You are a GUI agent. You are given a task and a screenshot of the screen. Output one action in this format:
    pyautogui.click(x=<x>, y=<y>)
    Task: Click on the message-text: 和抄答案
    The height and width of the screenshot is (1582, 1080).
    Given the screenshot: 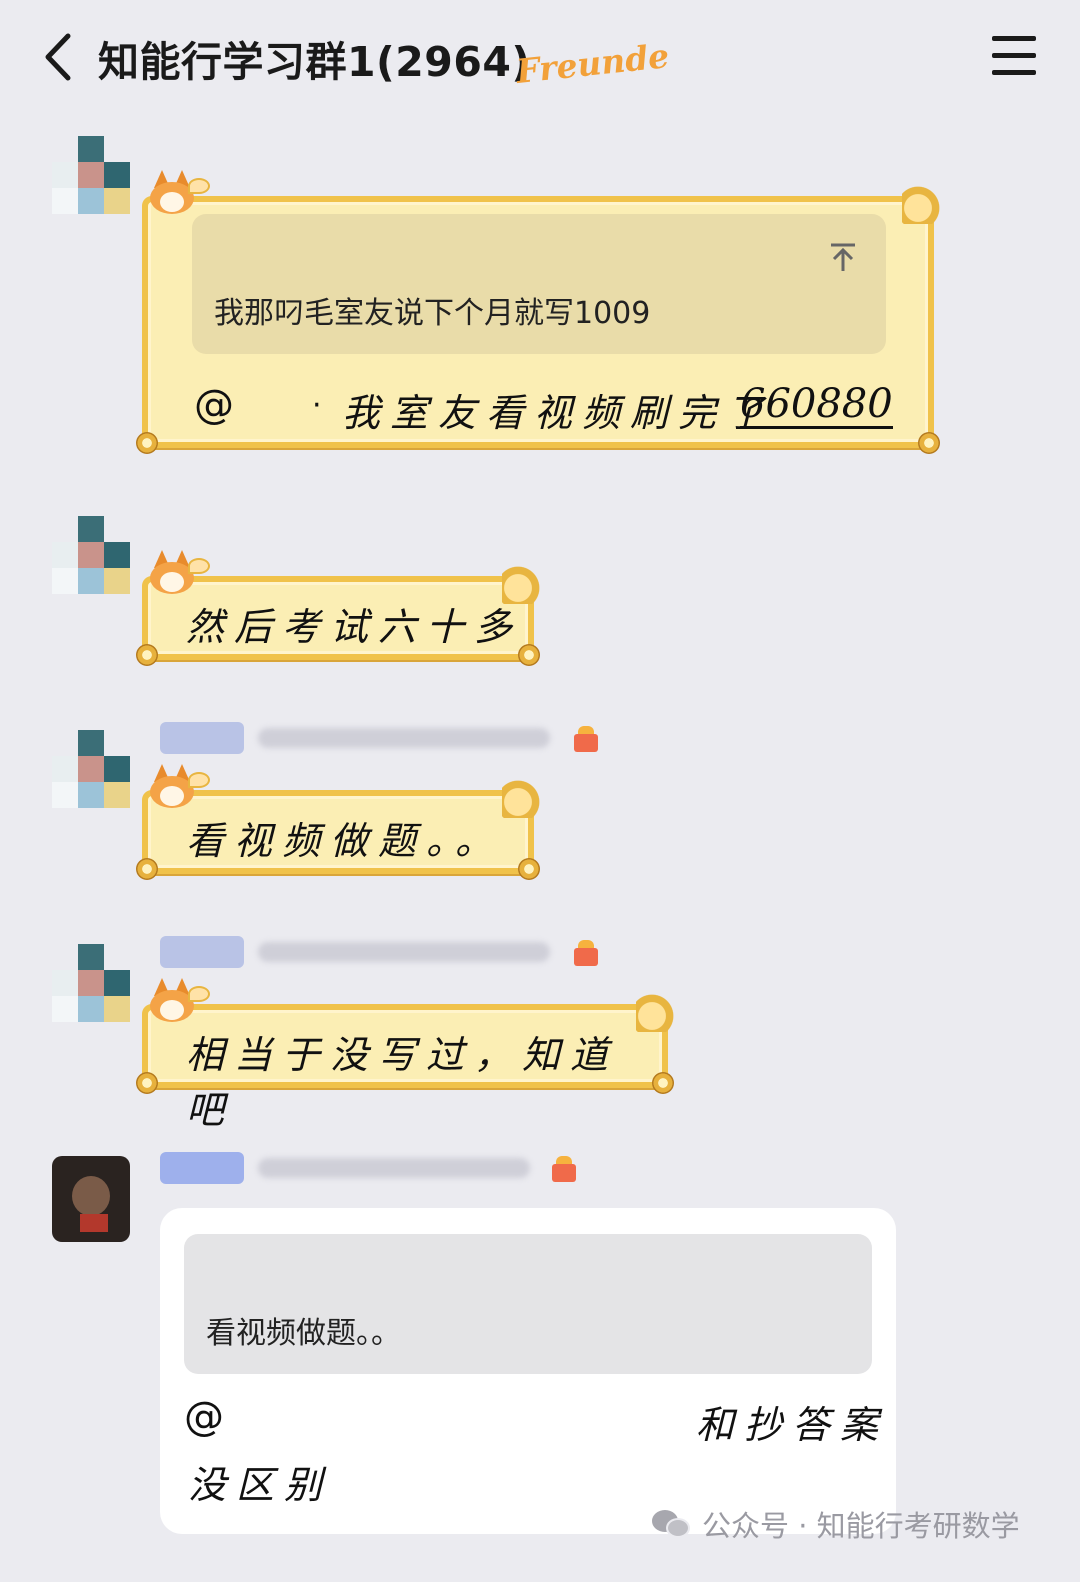 What is the action you would take?
    pyautogui.click(x=792, y=1425)
    